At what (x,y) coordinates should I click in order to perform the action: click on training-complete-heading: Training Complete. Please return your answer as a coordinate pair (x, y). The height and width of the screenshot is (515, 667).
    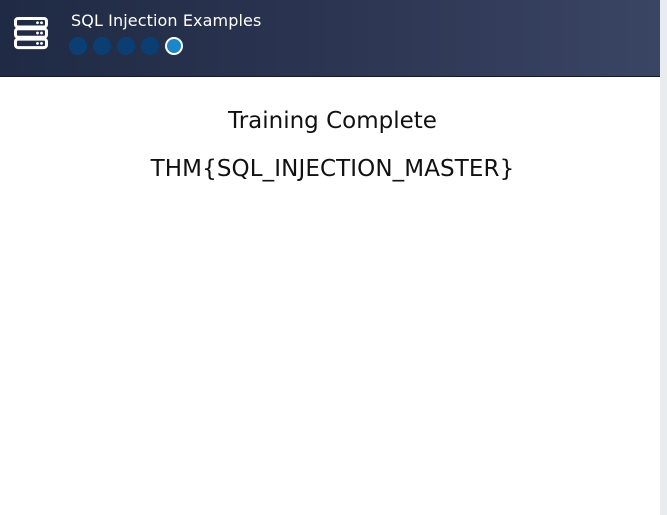
    Looking at the image, I should click on (332, 121).